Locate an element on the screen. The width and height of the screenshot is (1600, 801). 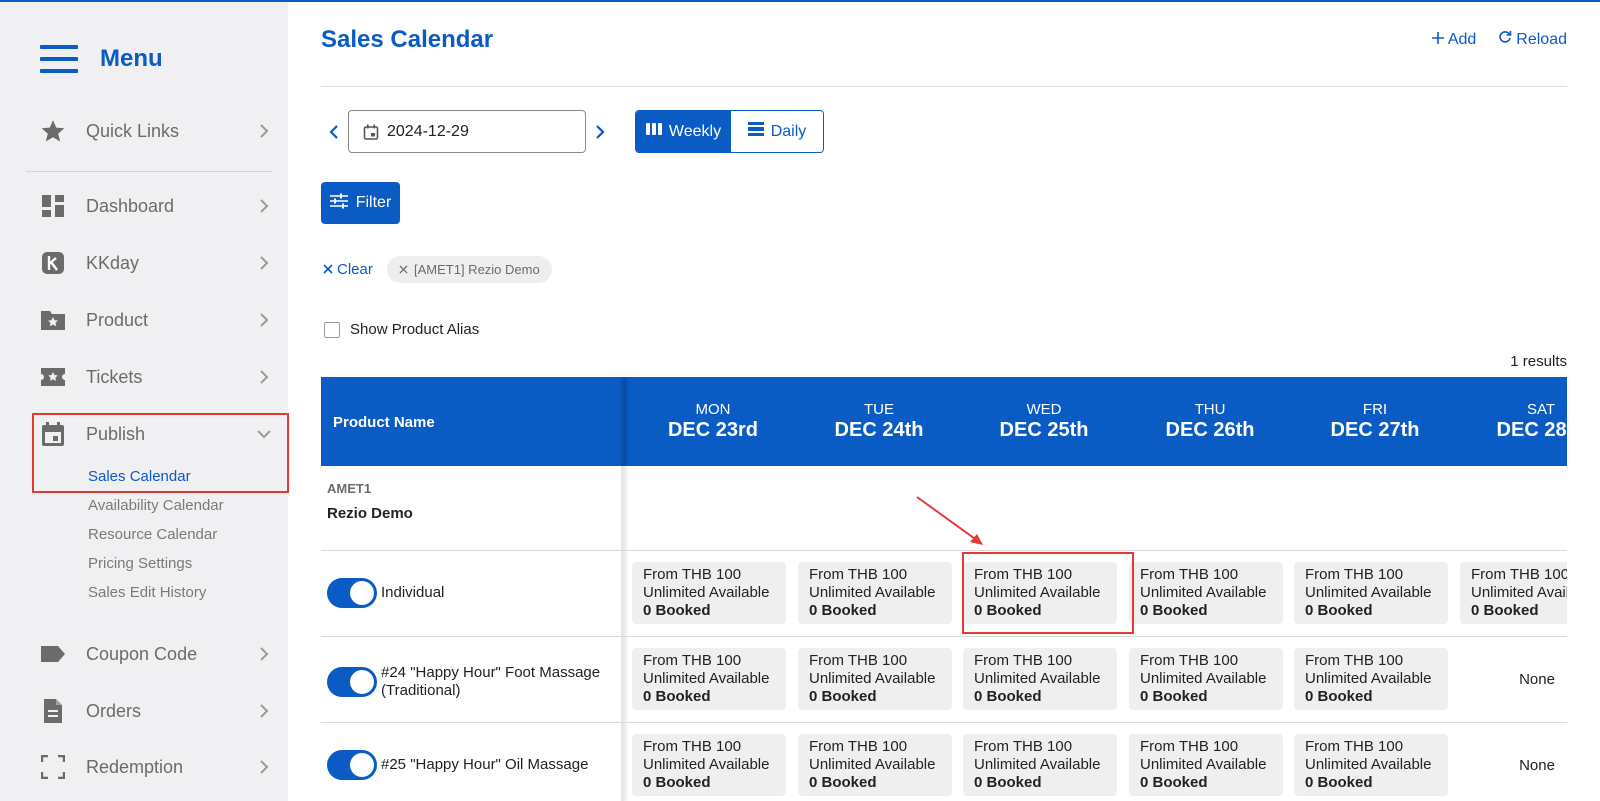
menu-title: Menu is located at coordinates (131, 58).